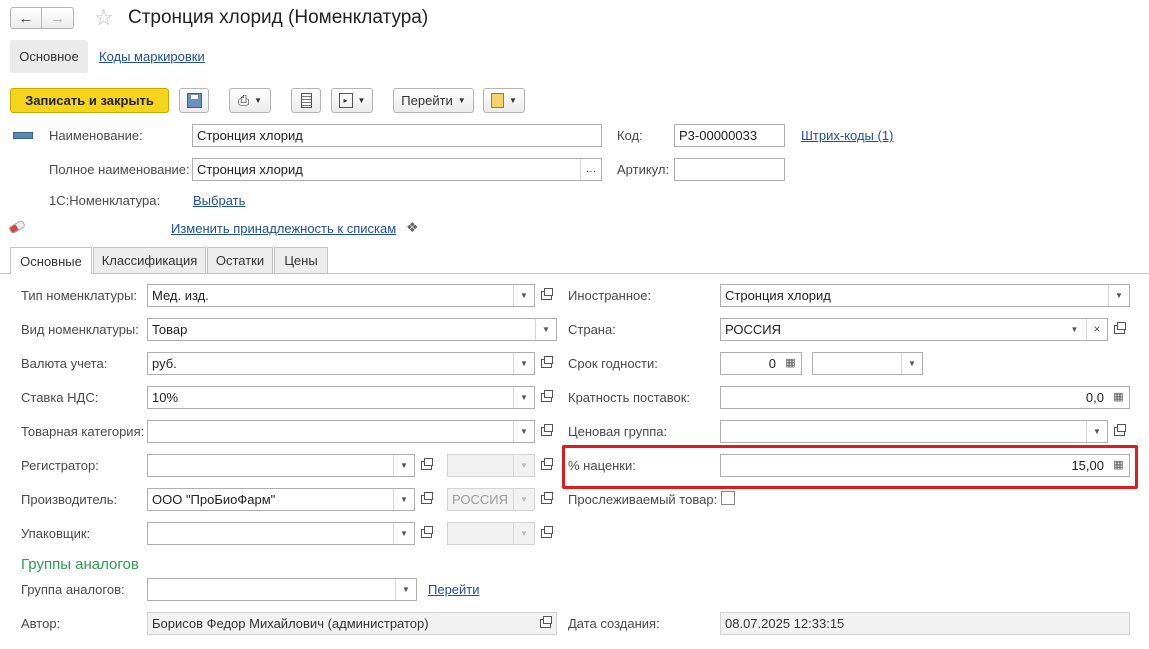  What do you see at coordinates (352, 100) in the screenshot?
I see `report-button: ▸ ▼` at bounding box center [352, 100].